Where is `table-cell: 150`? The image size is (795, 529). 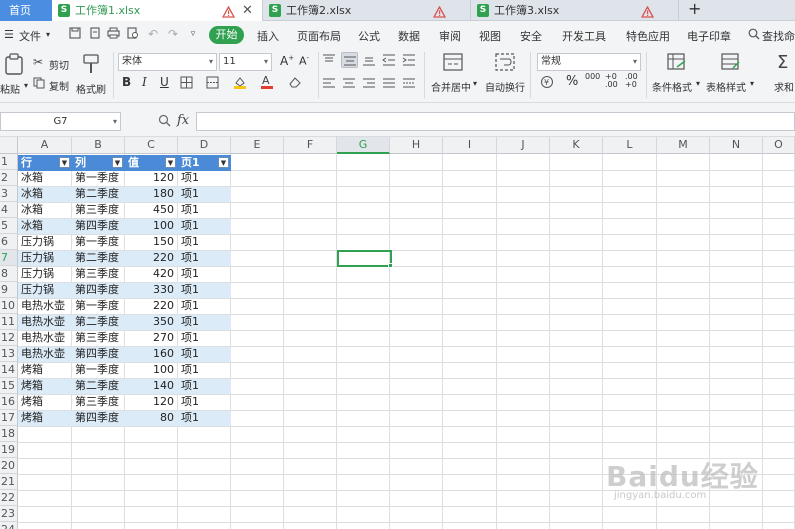 table-cell: 150 is located at coordinates (151, 242).